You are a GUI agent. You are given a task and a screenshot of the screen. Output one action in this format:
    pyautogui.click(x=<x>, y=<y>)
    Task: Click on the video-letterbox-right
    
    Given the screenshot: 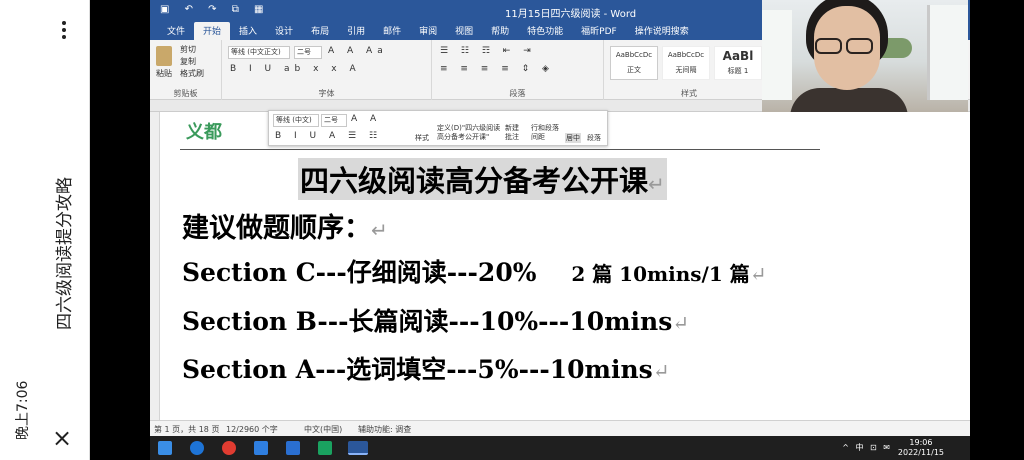 What is the action you would take?
    pyautogui.click(x=997, y=230)
    